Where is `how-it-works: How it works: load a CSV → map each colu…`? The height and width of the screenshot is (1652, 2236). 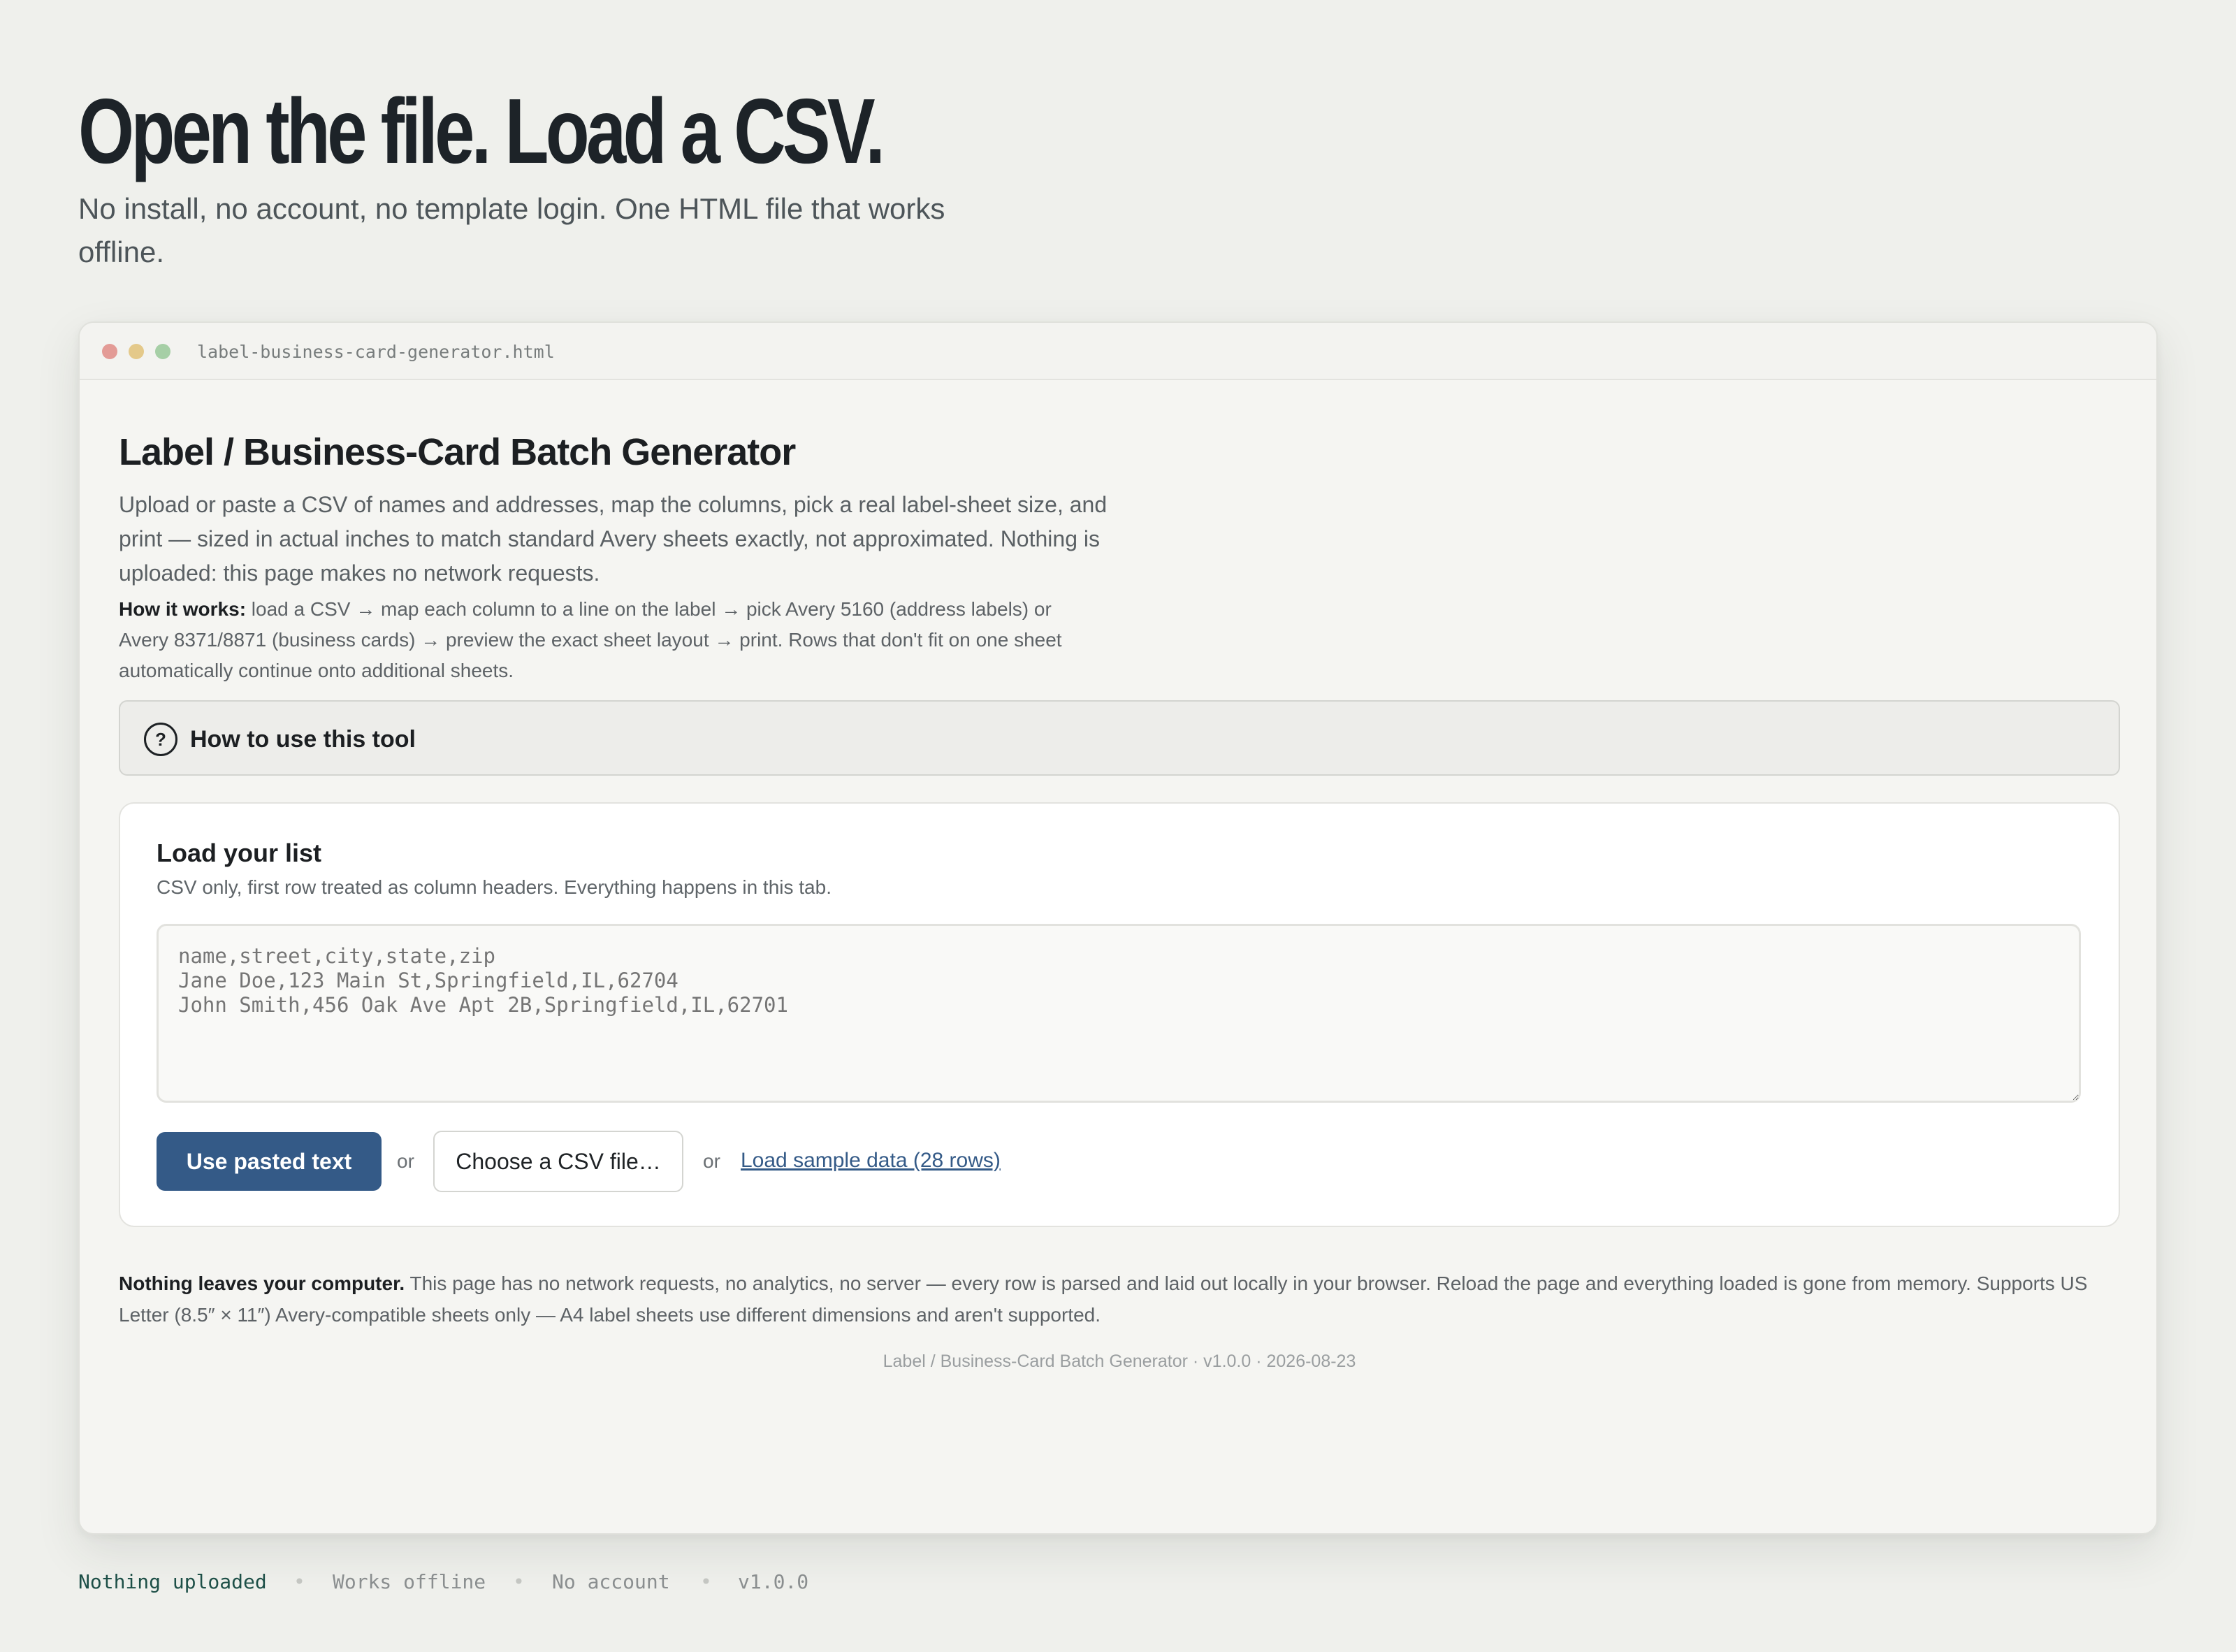 how-it-works: How it works: load a CSV → map each colu… is located at coordinates (597, 640).